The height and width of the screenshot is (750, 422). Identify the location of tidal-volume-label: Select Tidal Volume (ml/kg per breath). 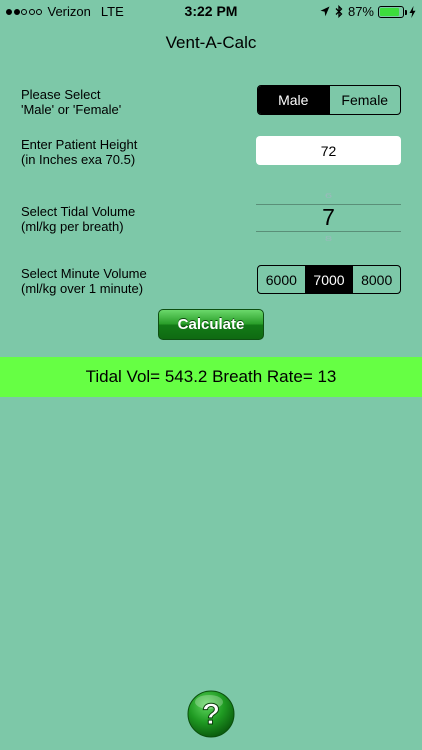
(78, 219).